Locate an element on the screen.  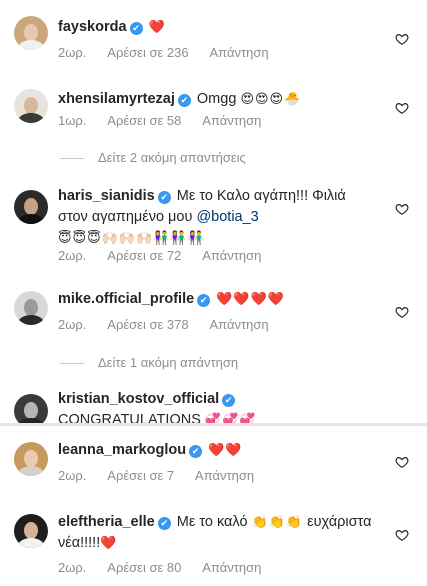
comment-meta: 2ωρ. Αρέσει σε 72 Απάντηση is located at coordinates (168, 255).